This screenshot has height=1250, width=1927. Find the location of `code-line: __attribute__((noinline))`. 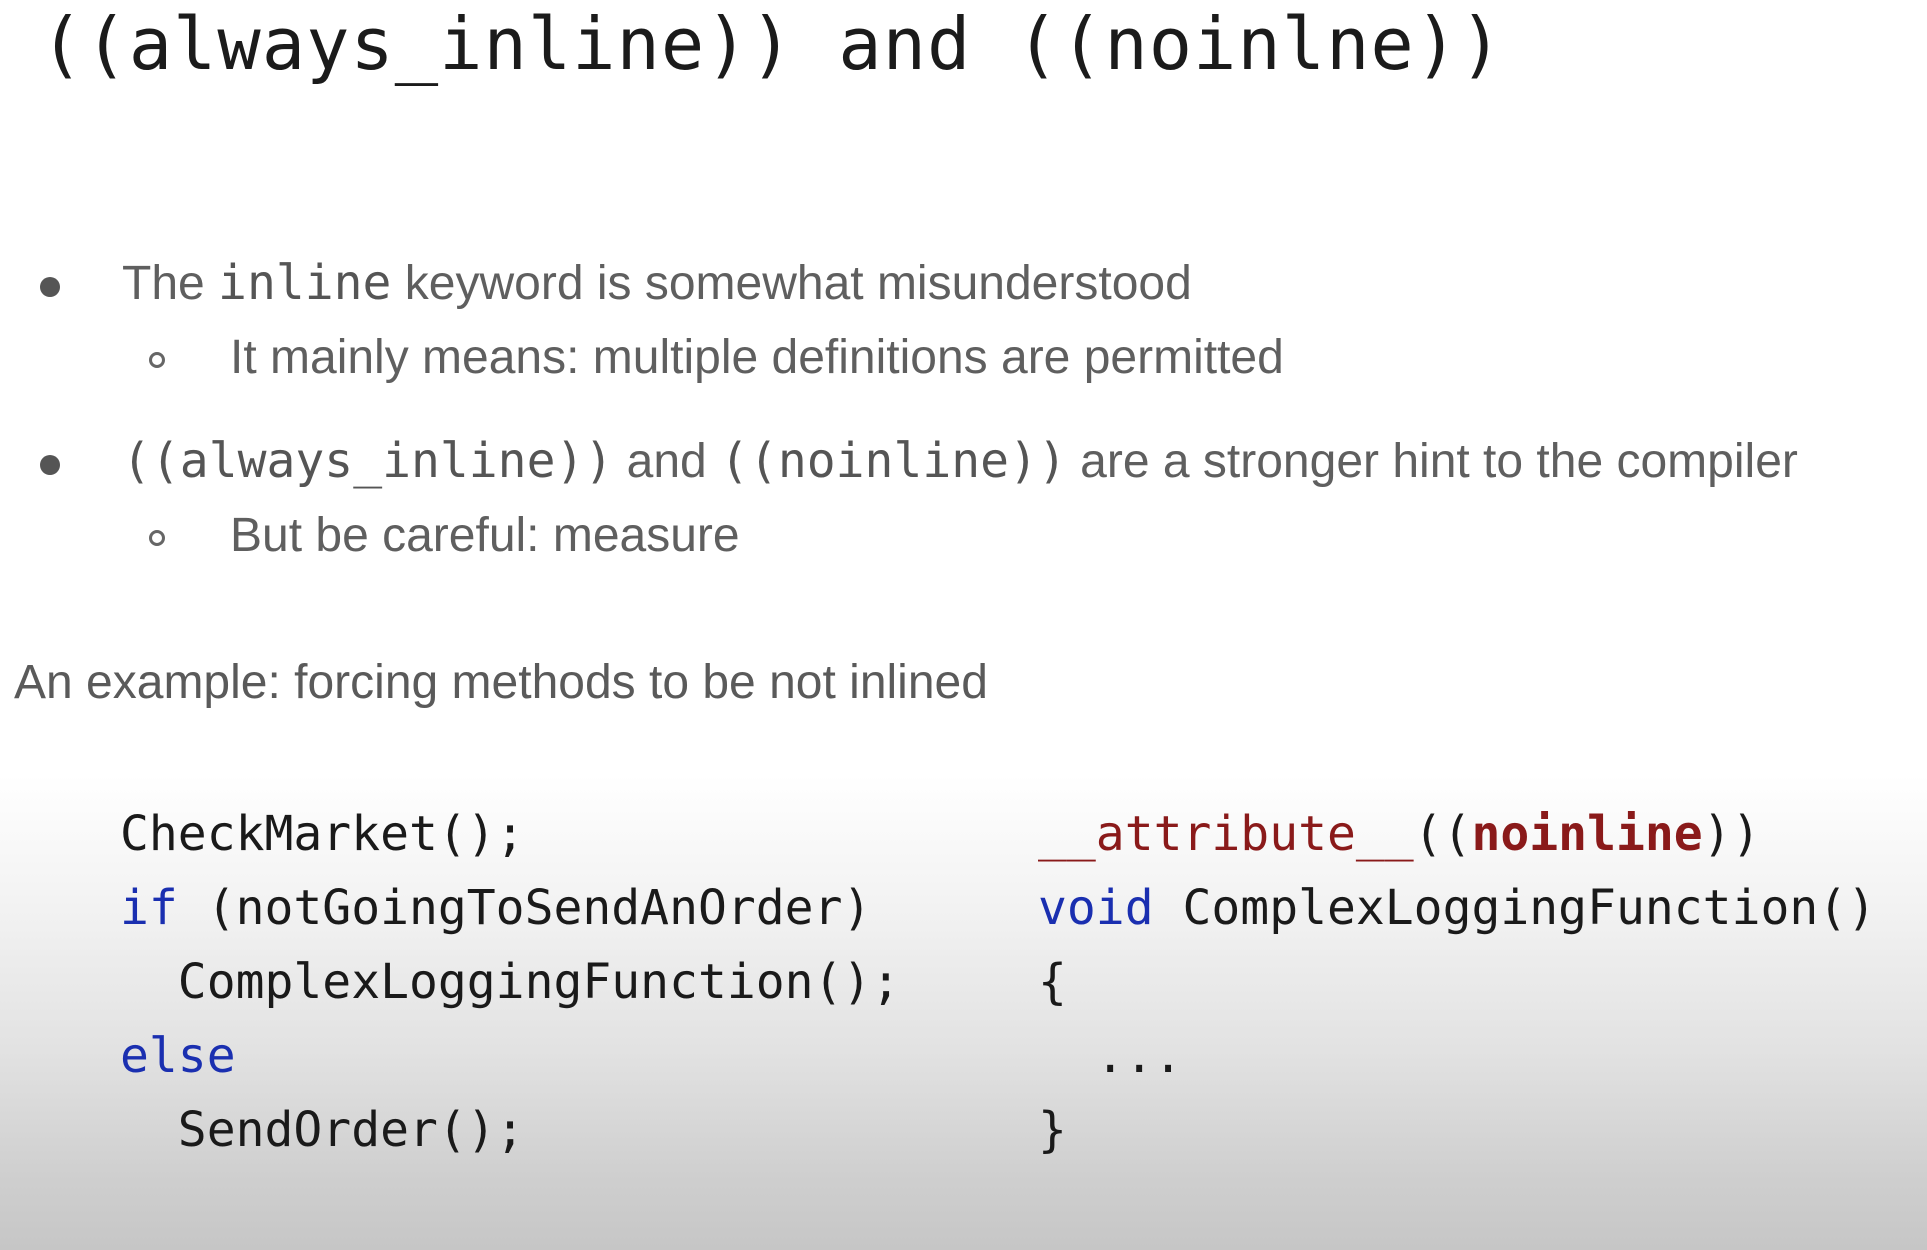

code-line: __attribute__((noinline)) is located at coordinates (1457, 834).